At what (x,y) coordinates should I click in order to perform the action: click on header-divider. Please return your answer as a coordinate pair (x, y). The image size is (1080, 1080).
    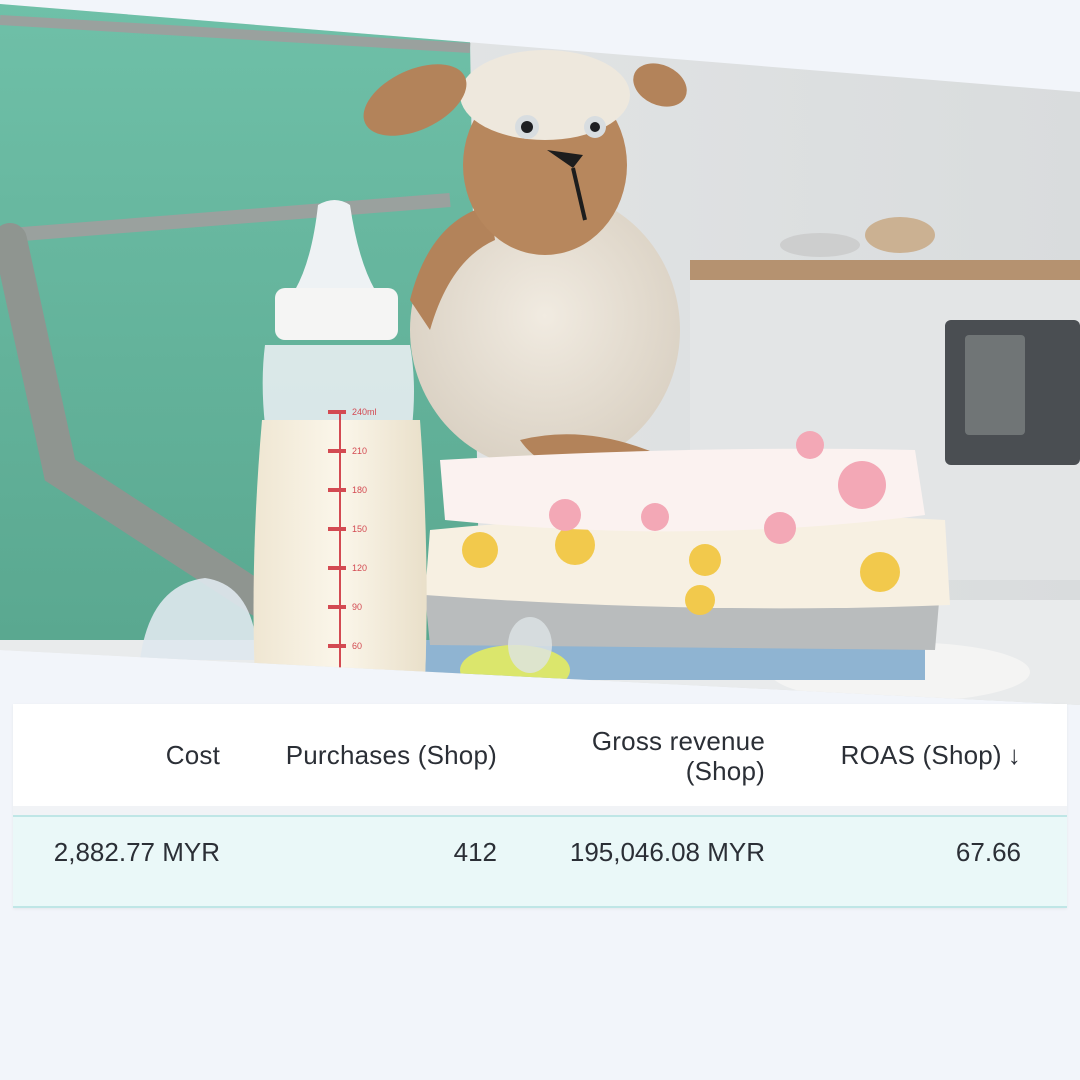
    Looking at the image, I should click on (540, 810).